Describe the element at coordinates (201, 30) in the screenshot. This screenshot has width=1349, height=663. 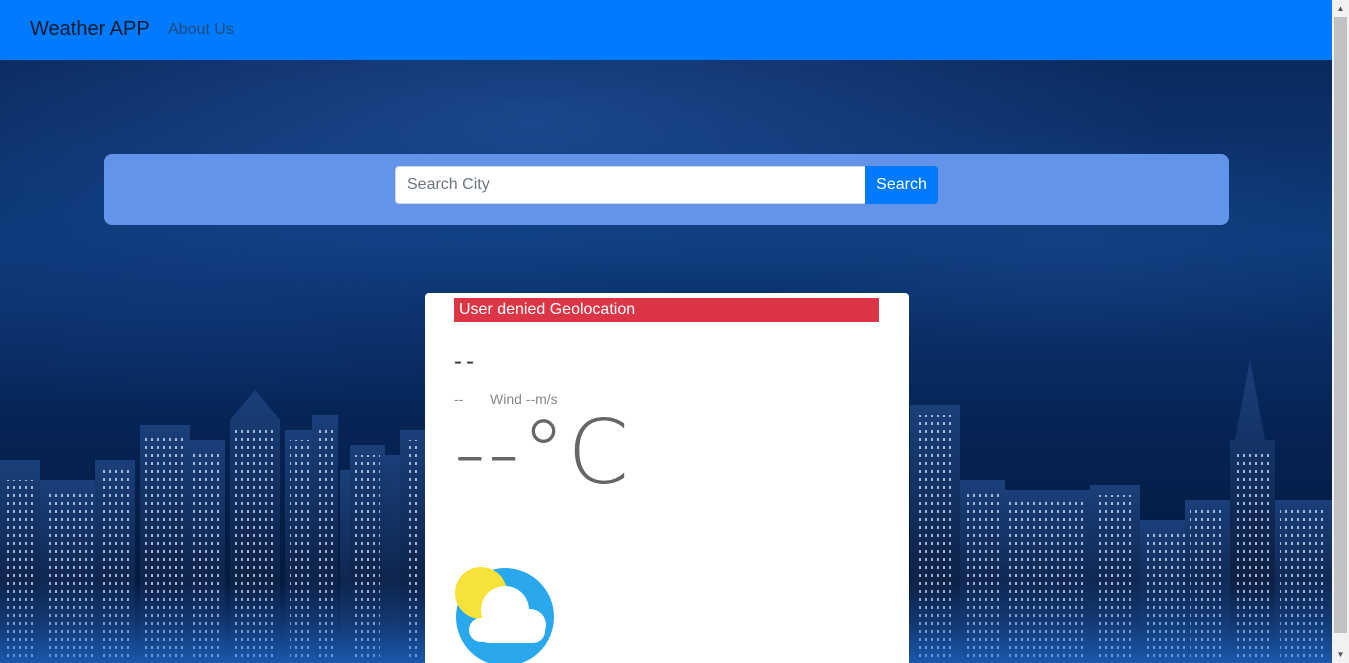
I see `nav-link-about-us: About Us` at that location.